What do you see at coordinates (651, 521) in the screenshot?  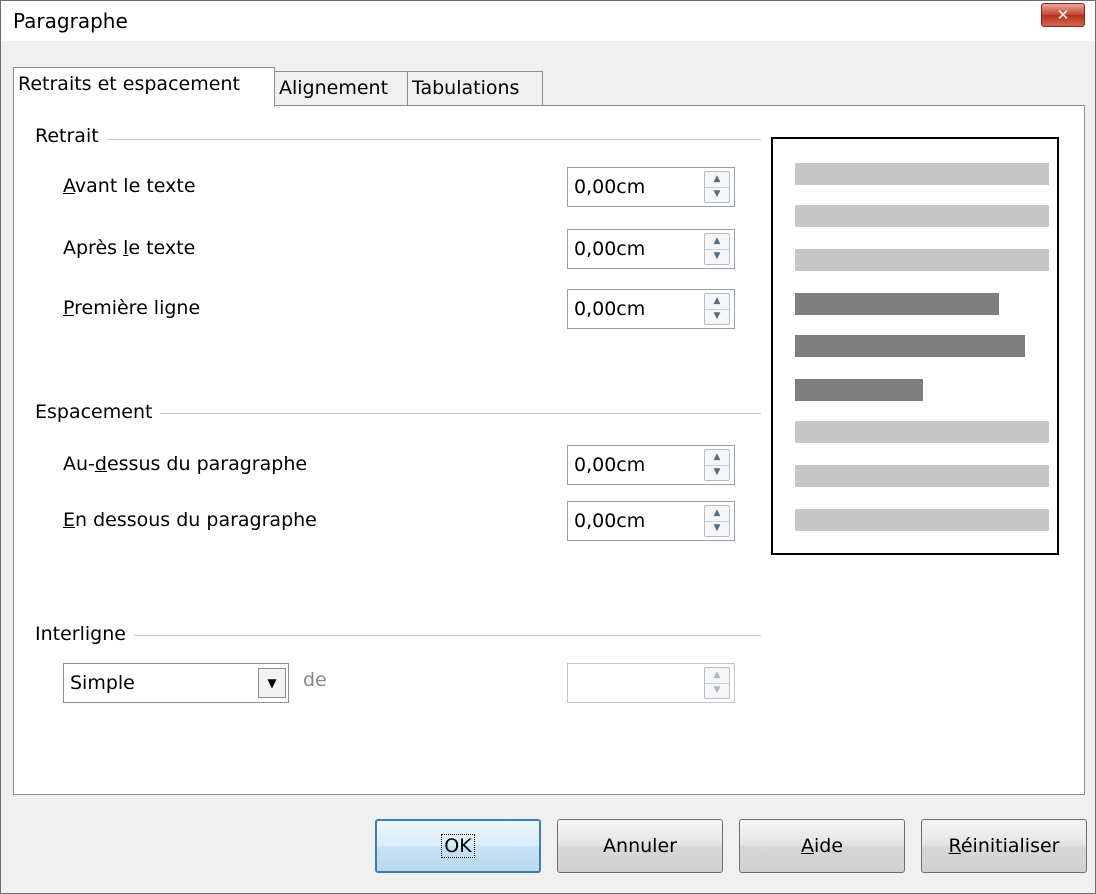 I see `en-dessous-spinner: 0,00cm ▲ ▼` at bounding box center [651, 521].